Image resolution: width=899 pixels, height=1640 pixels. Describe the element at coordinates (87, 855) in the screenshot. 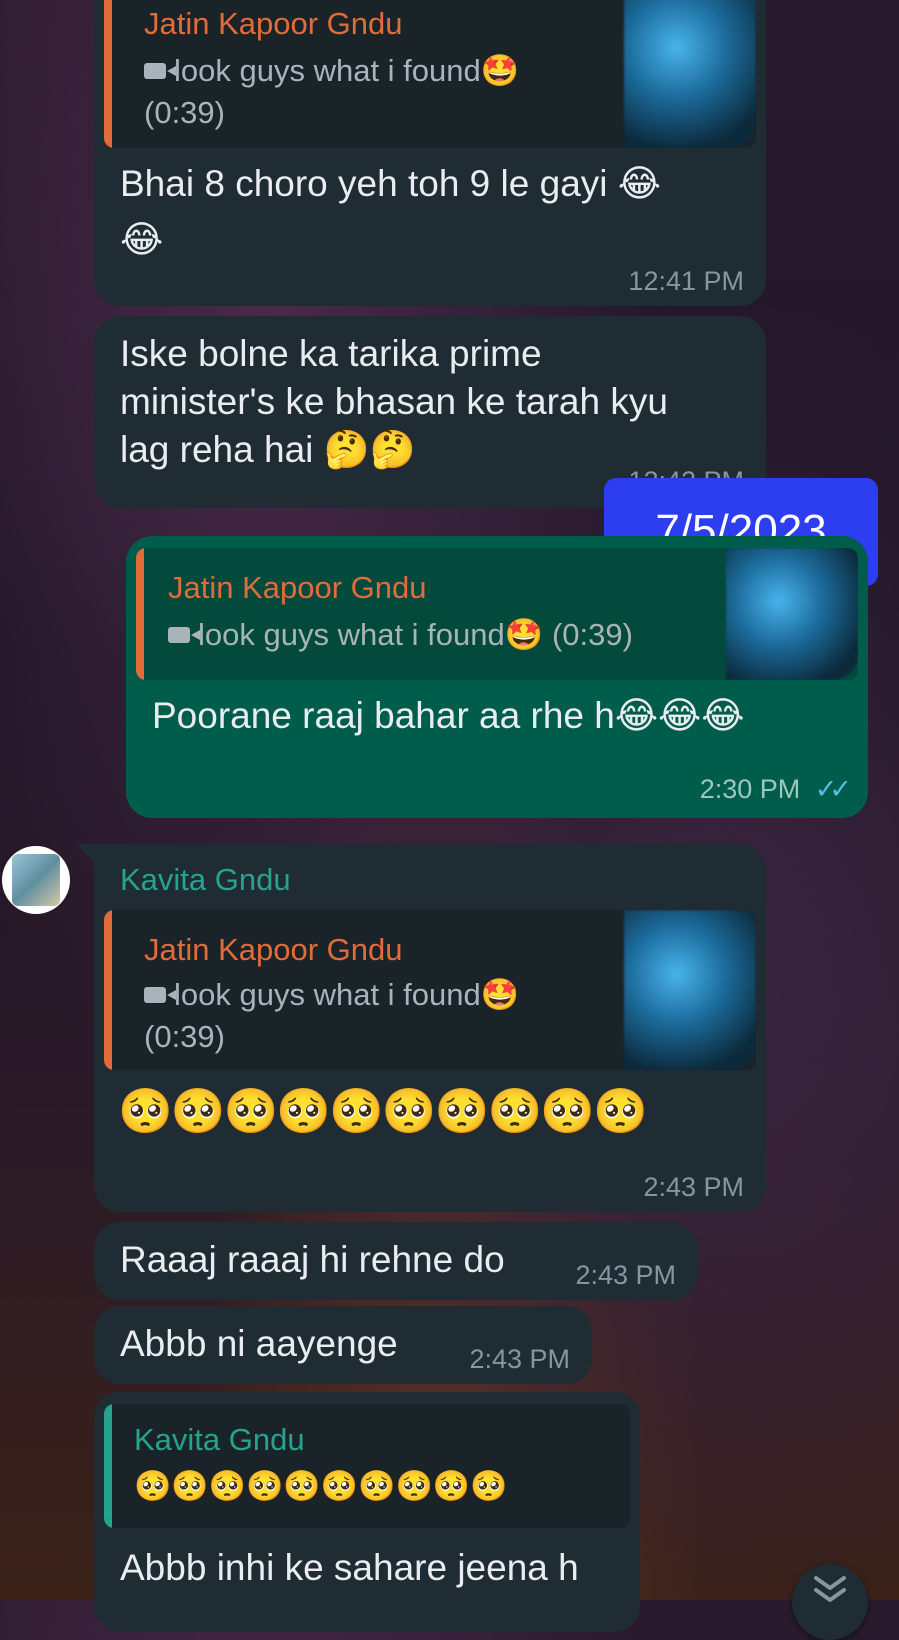

I see `bubble-tail` at that location.